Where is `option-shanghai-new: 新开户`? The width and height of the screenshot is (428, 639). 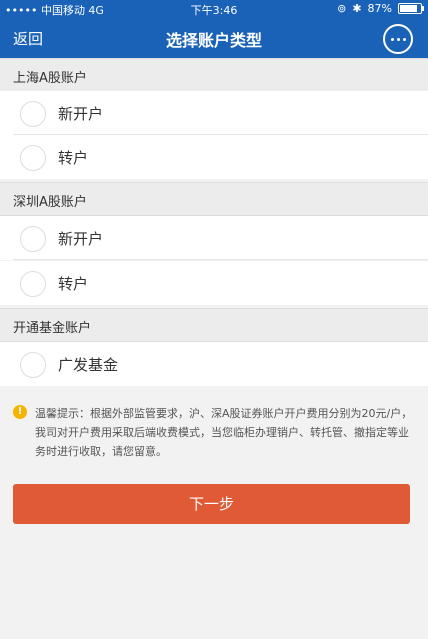
option-shanghai-new: 新开户 is located at coordinates (214, 113).